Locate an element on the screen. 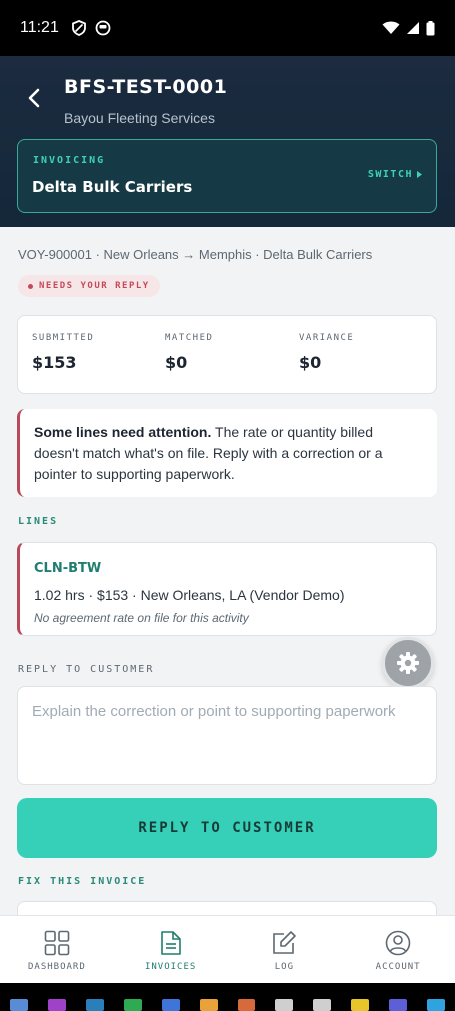 This screenshot has height=1011, width=455. fix-section-label: FIX THIS INVOICE is located at coordinates (82, 881).